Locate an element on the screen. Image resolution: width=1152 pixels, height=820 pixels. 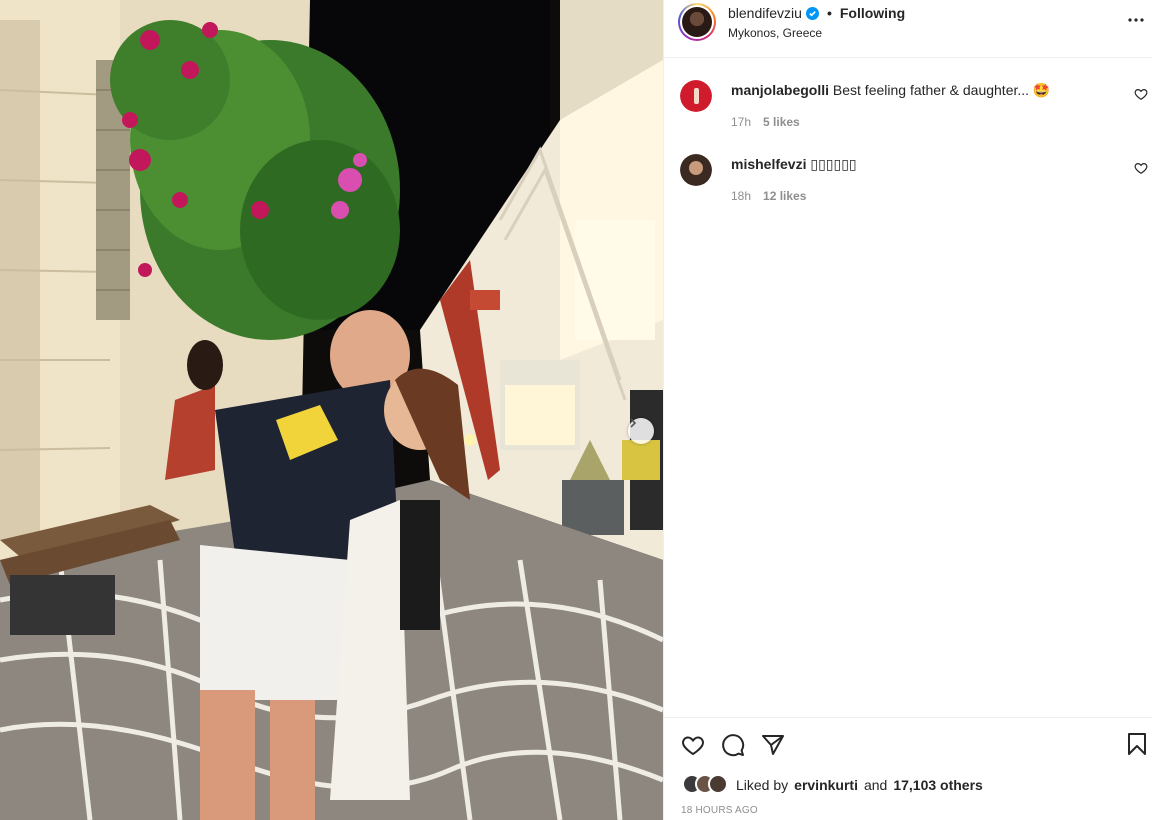
author-username: blendifevziu is located at coordinates (765, 13).